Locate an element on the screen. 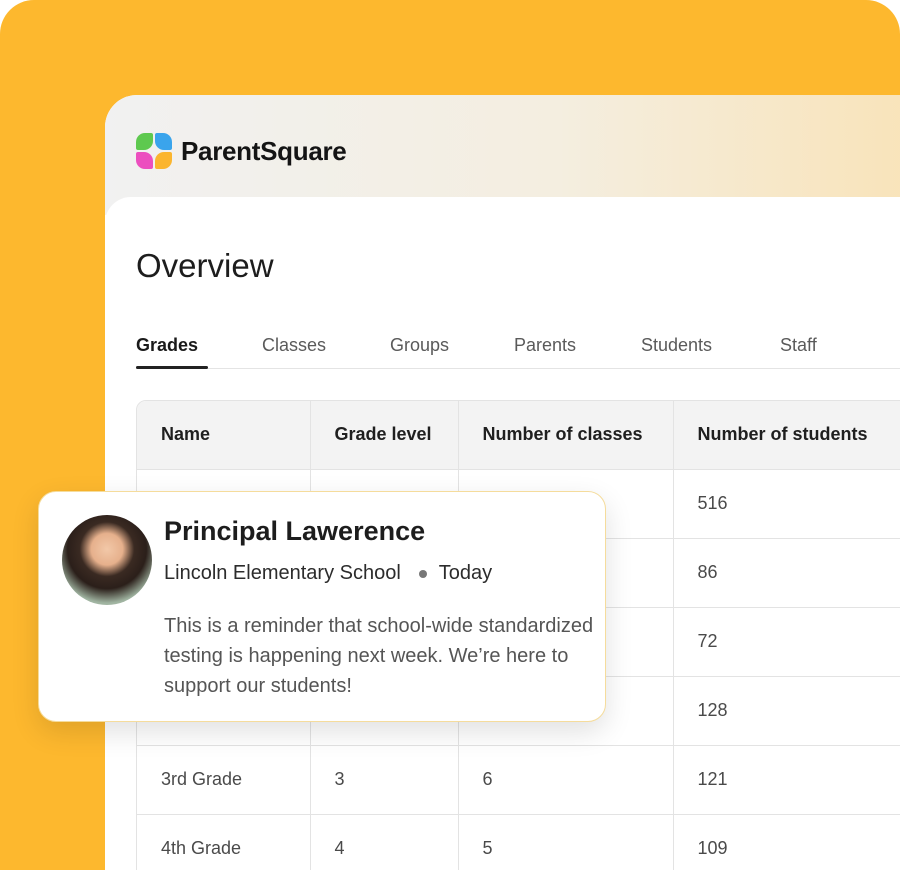  school-name: Lincoln Elementary School is located at coordinates (282, 573).